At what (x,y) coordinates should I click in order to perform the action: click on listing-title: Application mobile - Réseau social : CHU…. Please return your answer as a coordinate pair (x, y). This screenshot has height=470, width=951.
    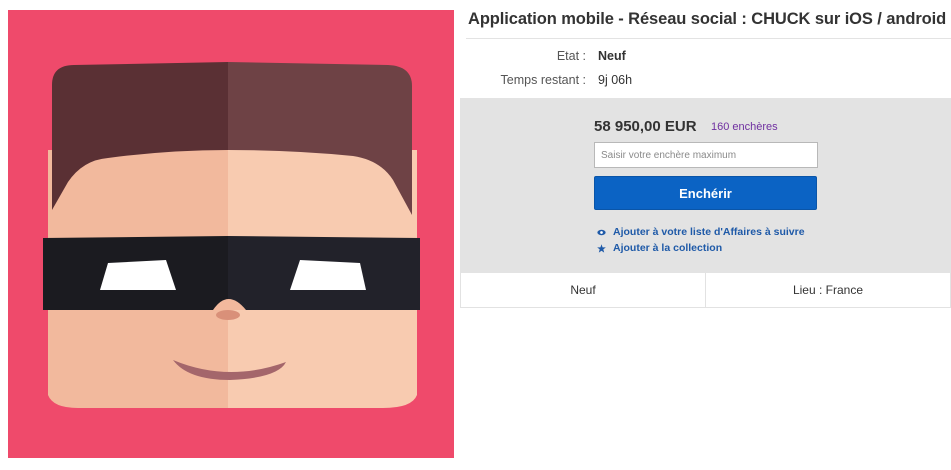
    Looking at the image, I should click on (707, 19).